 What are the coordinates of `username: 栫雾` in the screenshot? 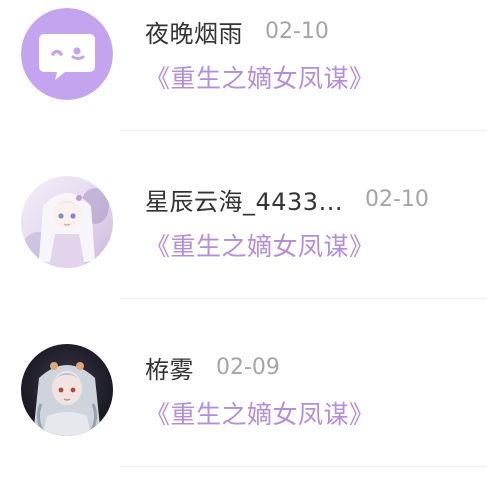 It's located at (169, 367).